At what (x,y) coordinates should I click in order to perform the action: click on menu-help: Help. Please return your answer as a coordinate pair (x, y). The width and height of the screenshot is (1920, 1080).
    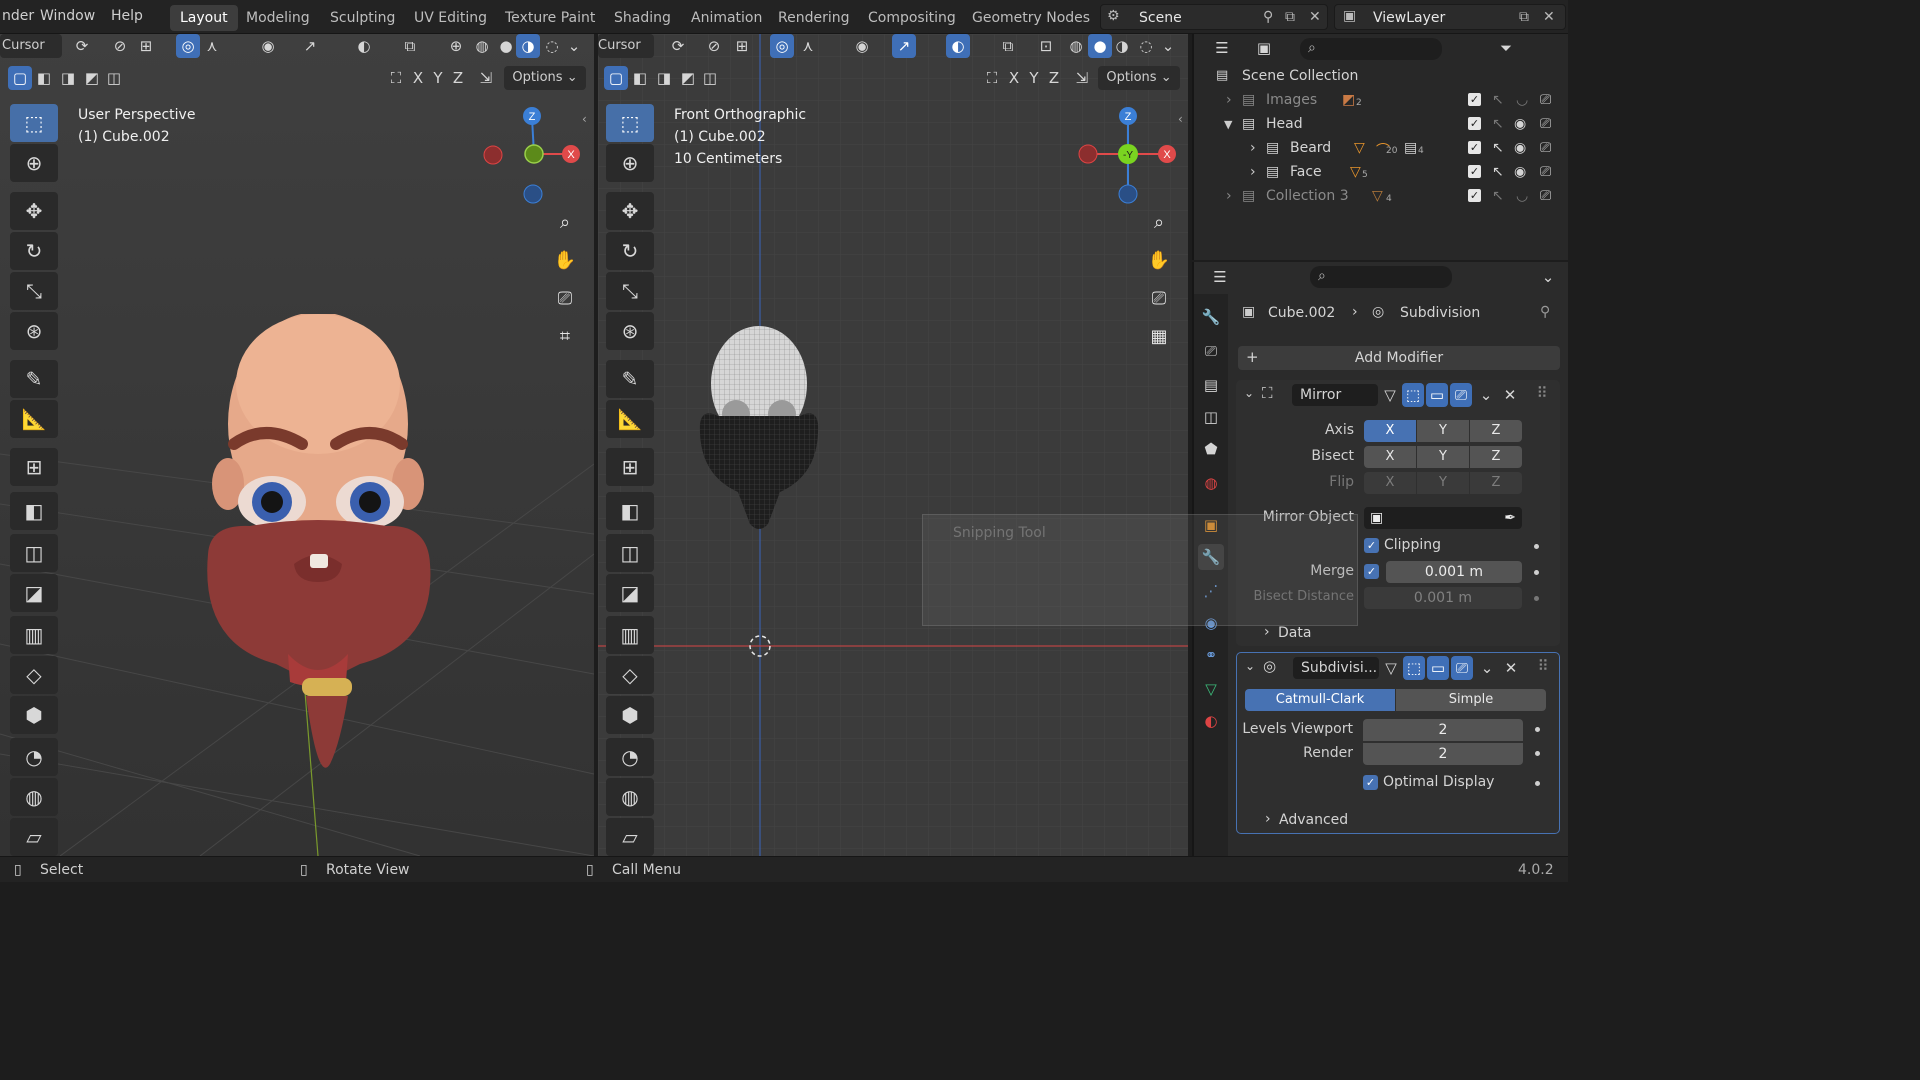
    Looking at the image, I should click on (127, 16).